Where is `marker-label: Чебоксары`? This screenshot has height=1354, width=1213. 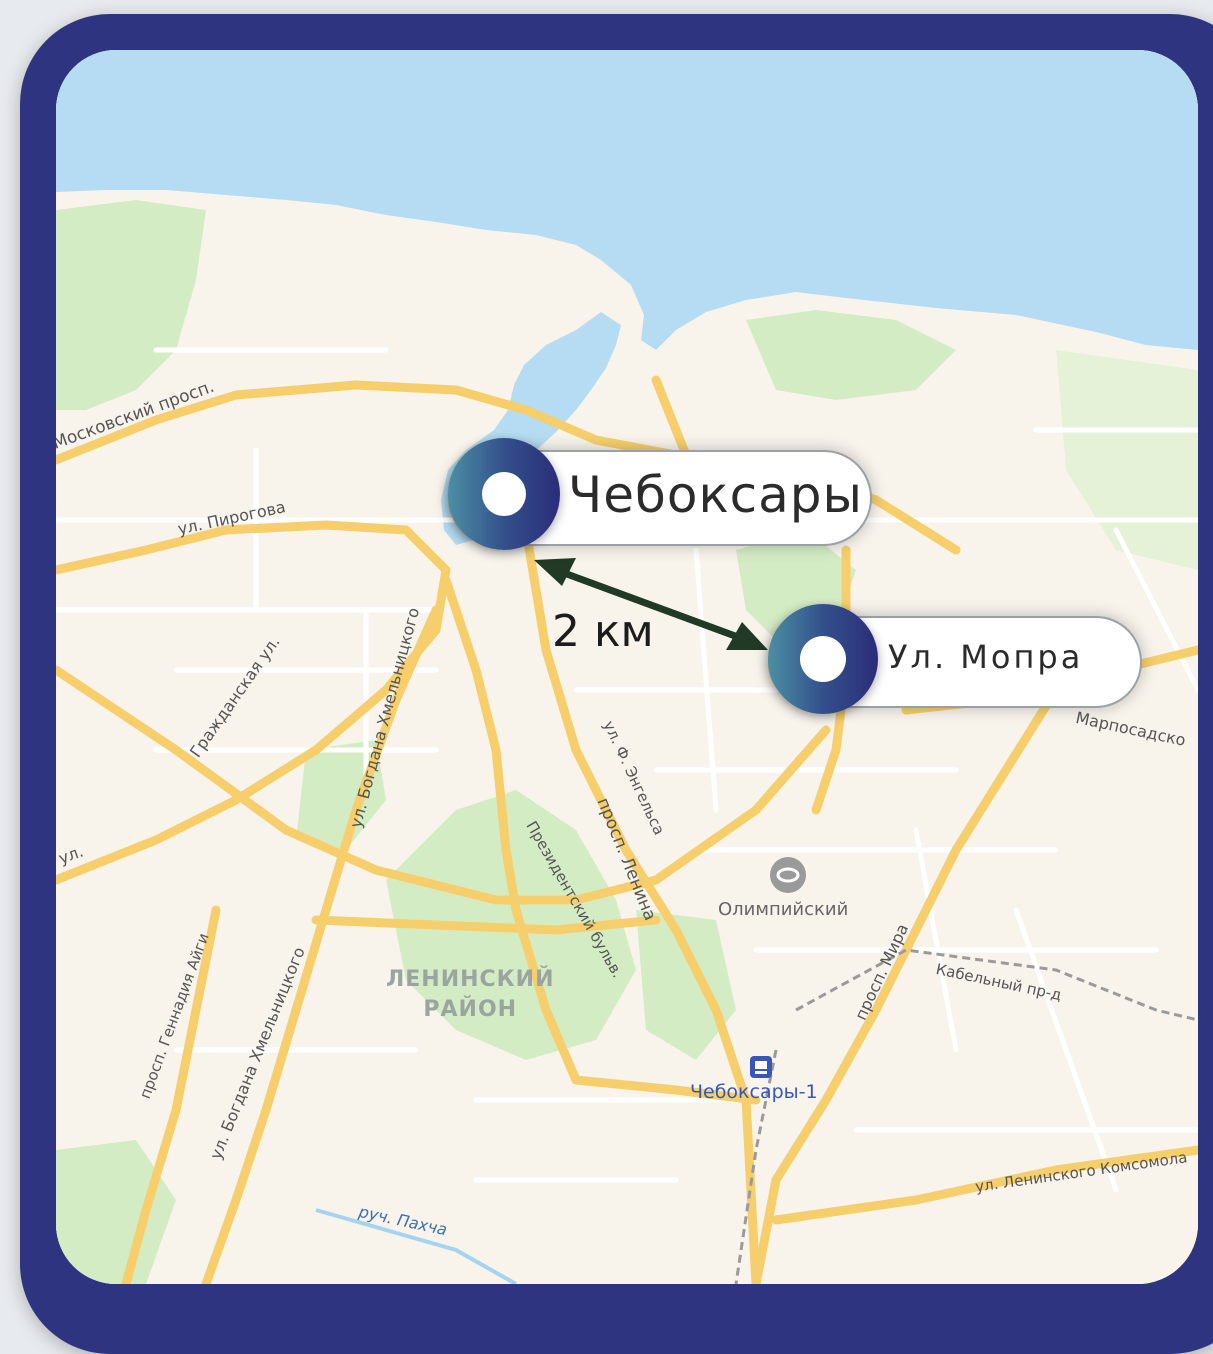 marker-label: Чебоксары is located at coordinates (716, 495).